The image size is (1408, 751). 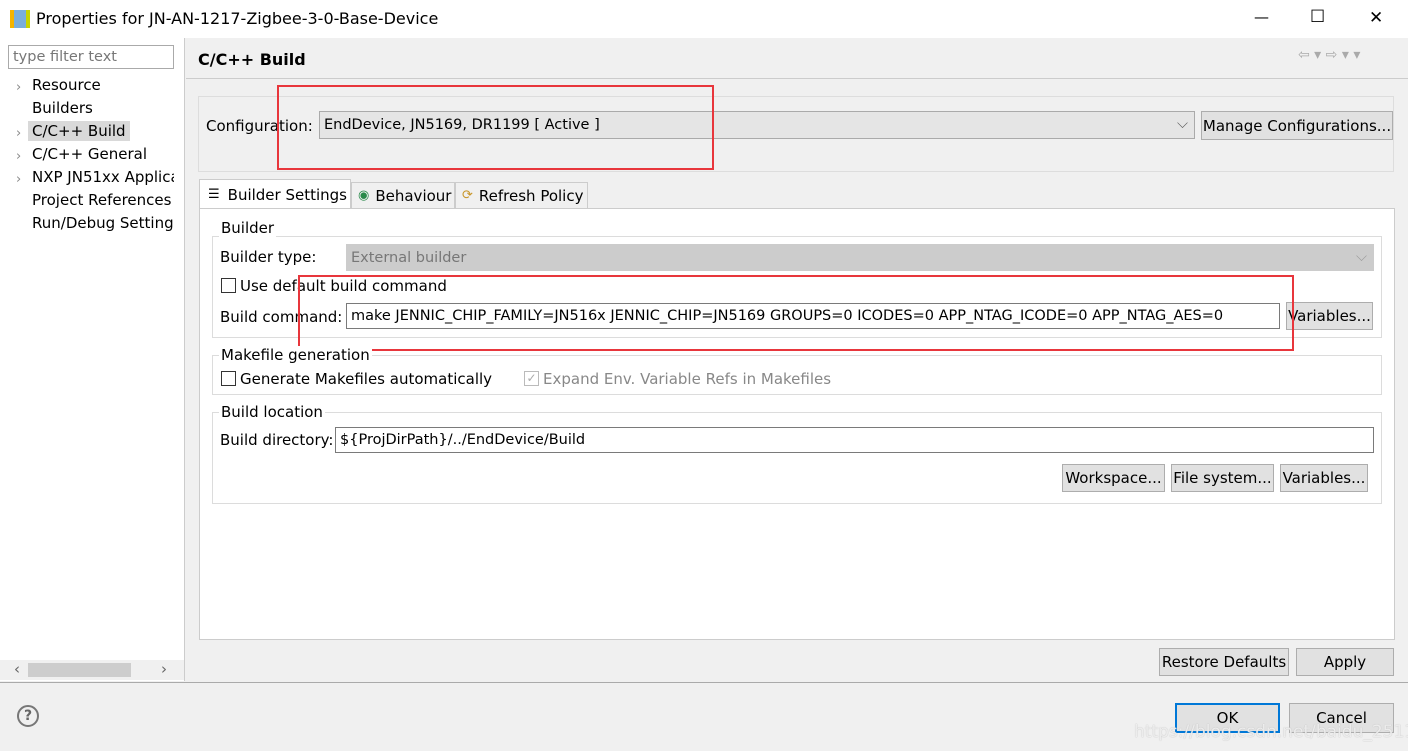 What do you see at coordinates (1317, 17) in the screenshot?
I see `maximize-button: ☐` at bounding box center [1317, 17].